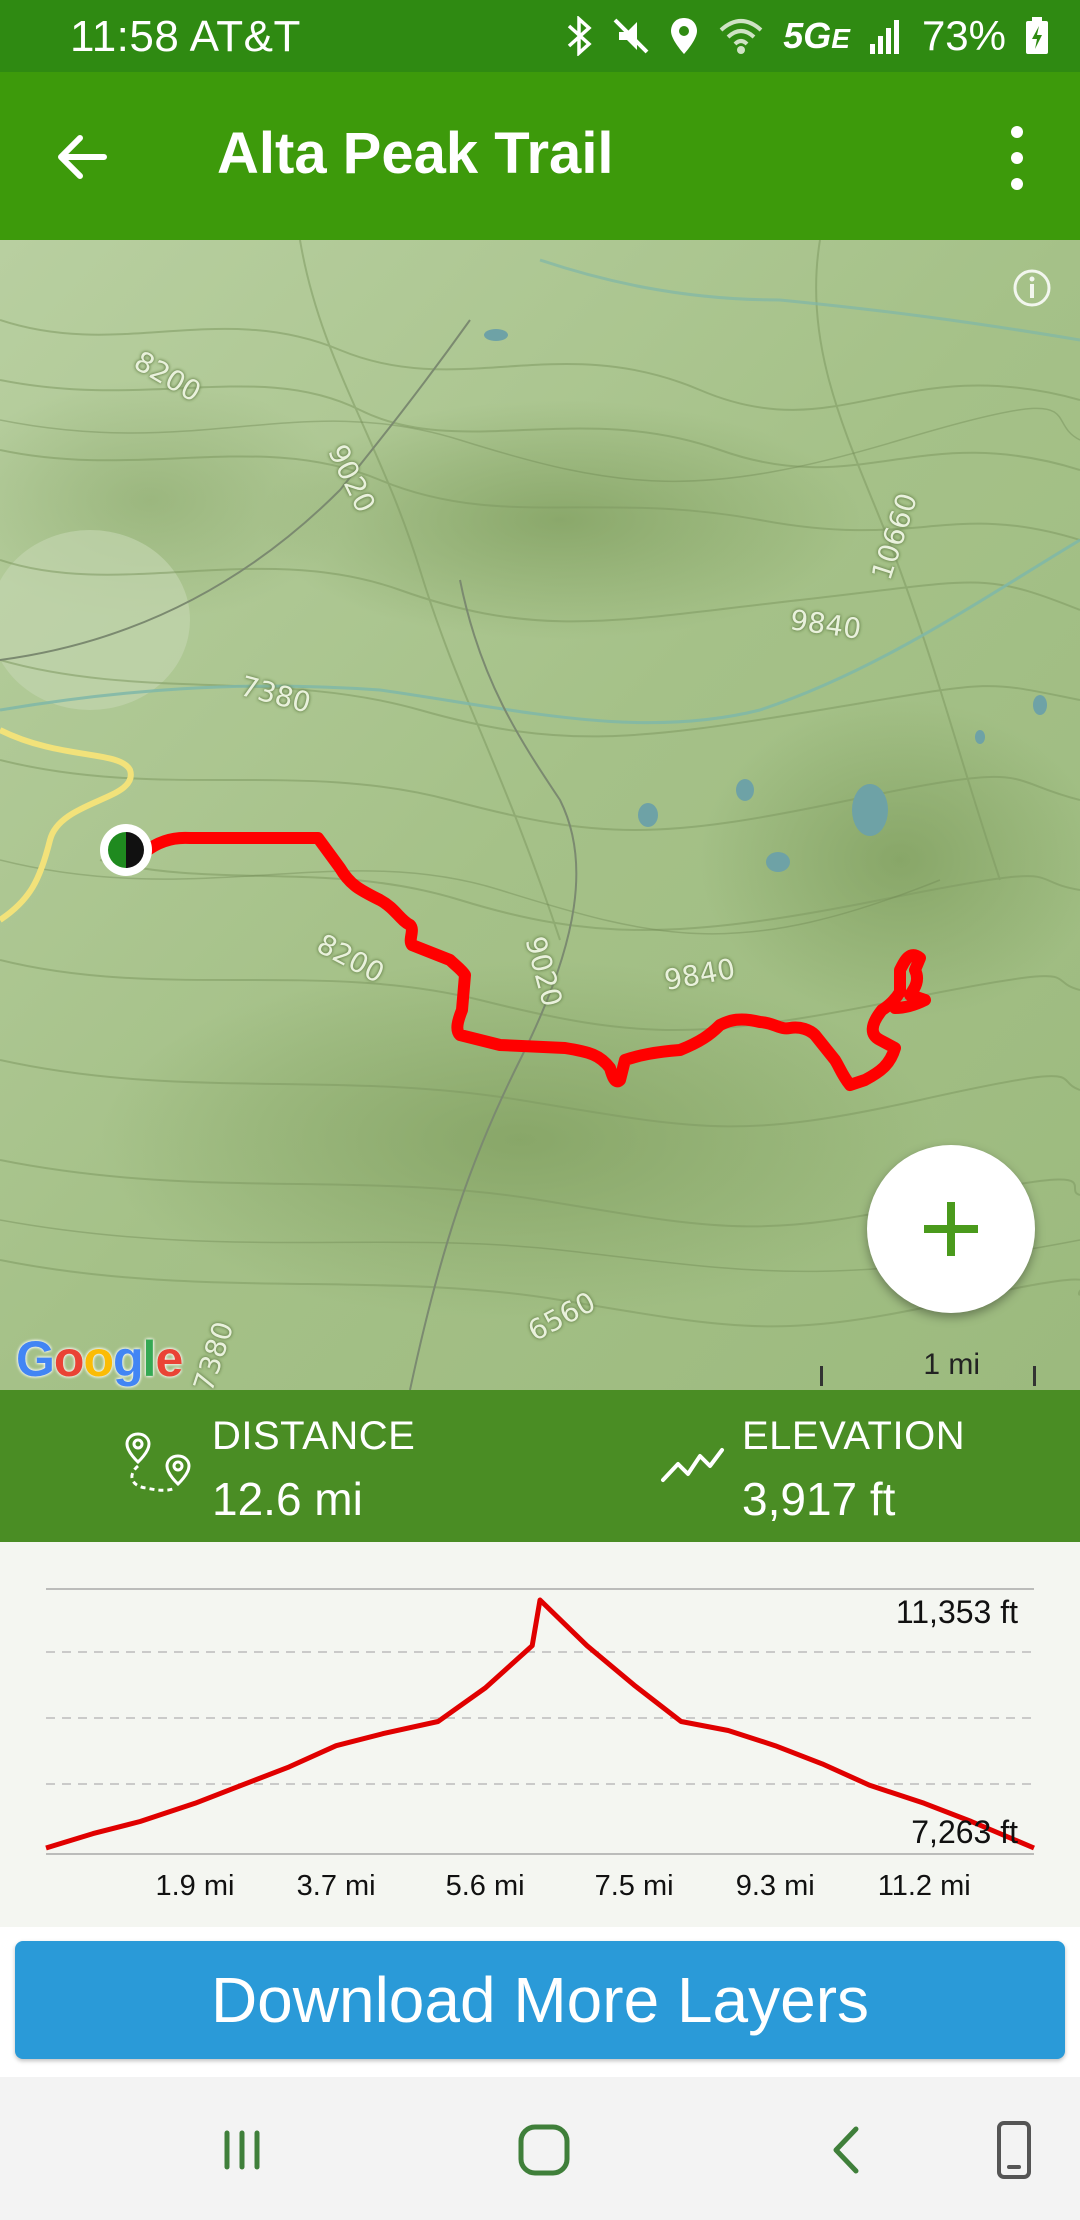  Describe the element at coordinates (544, 2150) in the screenshot. I see `home-icon` at that location.